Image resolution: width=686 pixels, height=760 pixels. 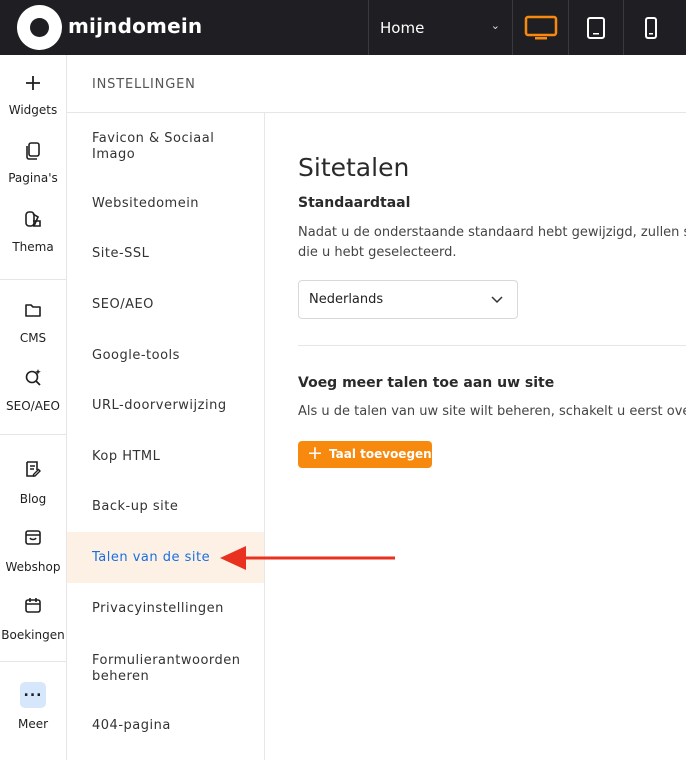 I want to click on rail-item-label: Meer, so click(x=33, y=724).